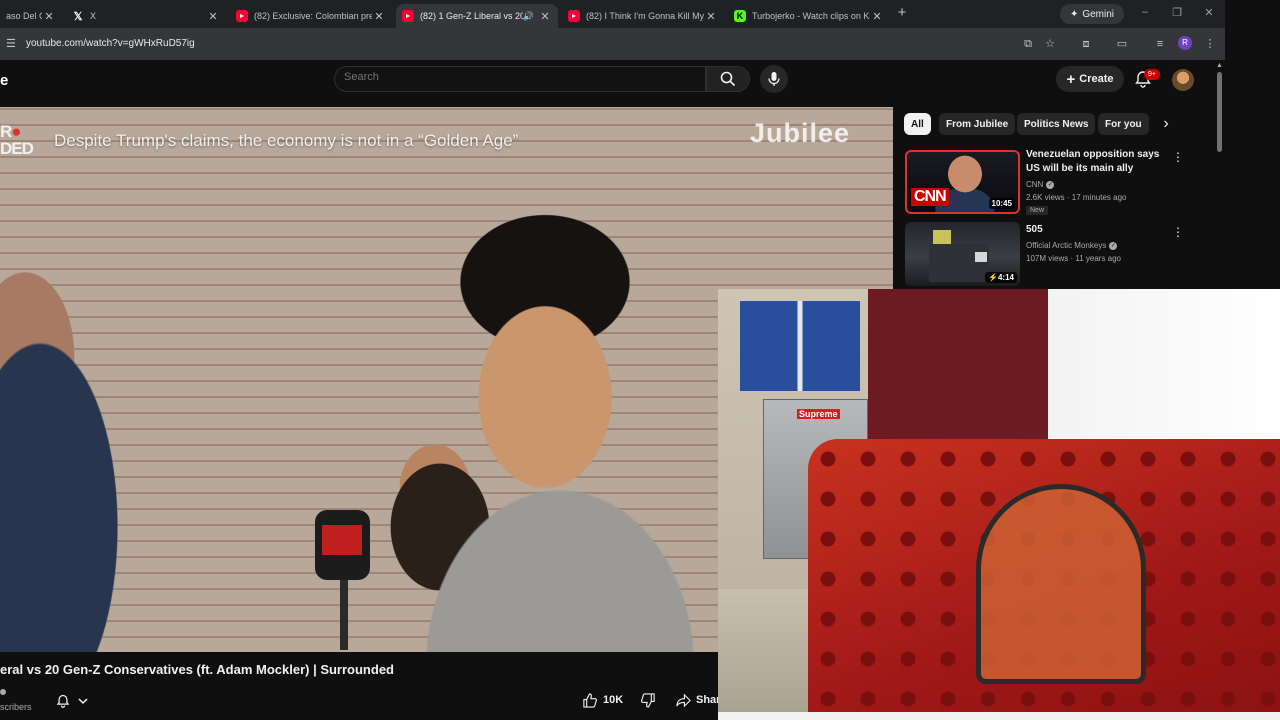 The image size is (1280, 720). I want to click on chip-politics-news: Politics News, so click(1056, 124).